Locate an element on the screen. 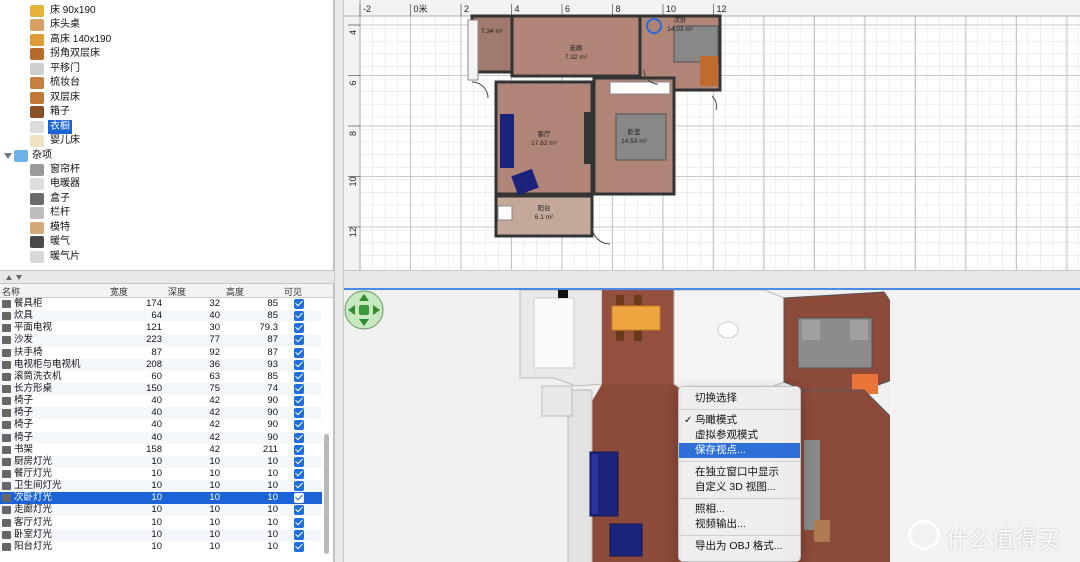  col-depth-header: 深度 is located at coordinates (177, 291).